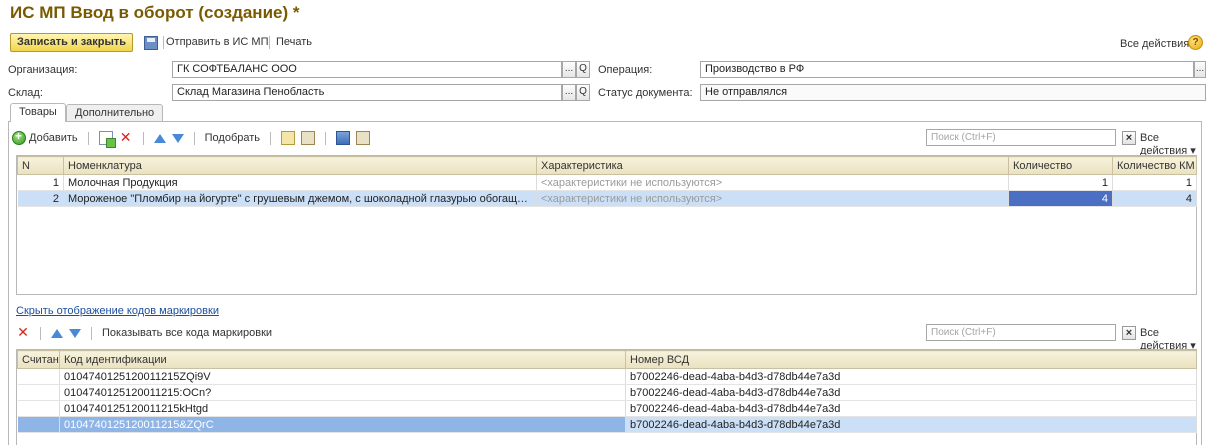  Describe the element at coordinates (107, 139) in the screenshot. I see `copy-icon` at that location.